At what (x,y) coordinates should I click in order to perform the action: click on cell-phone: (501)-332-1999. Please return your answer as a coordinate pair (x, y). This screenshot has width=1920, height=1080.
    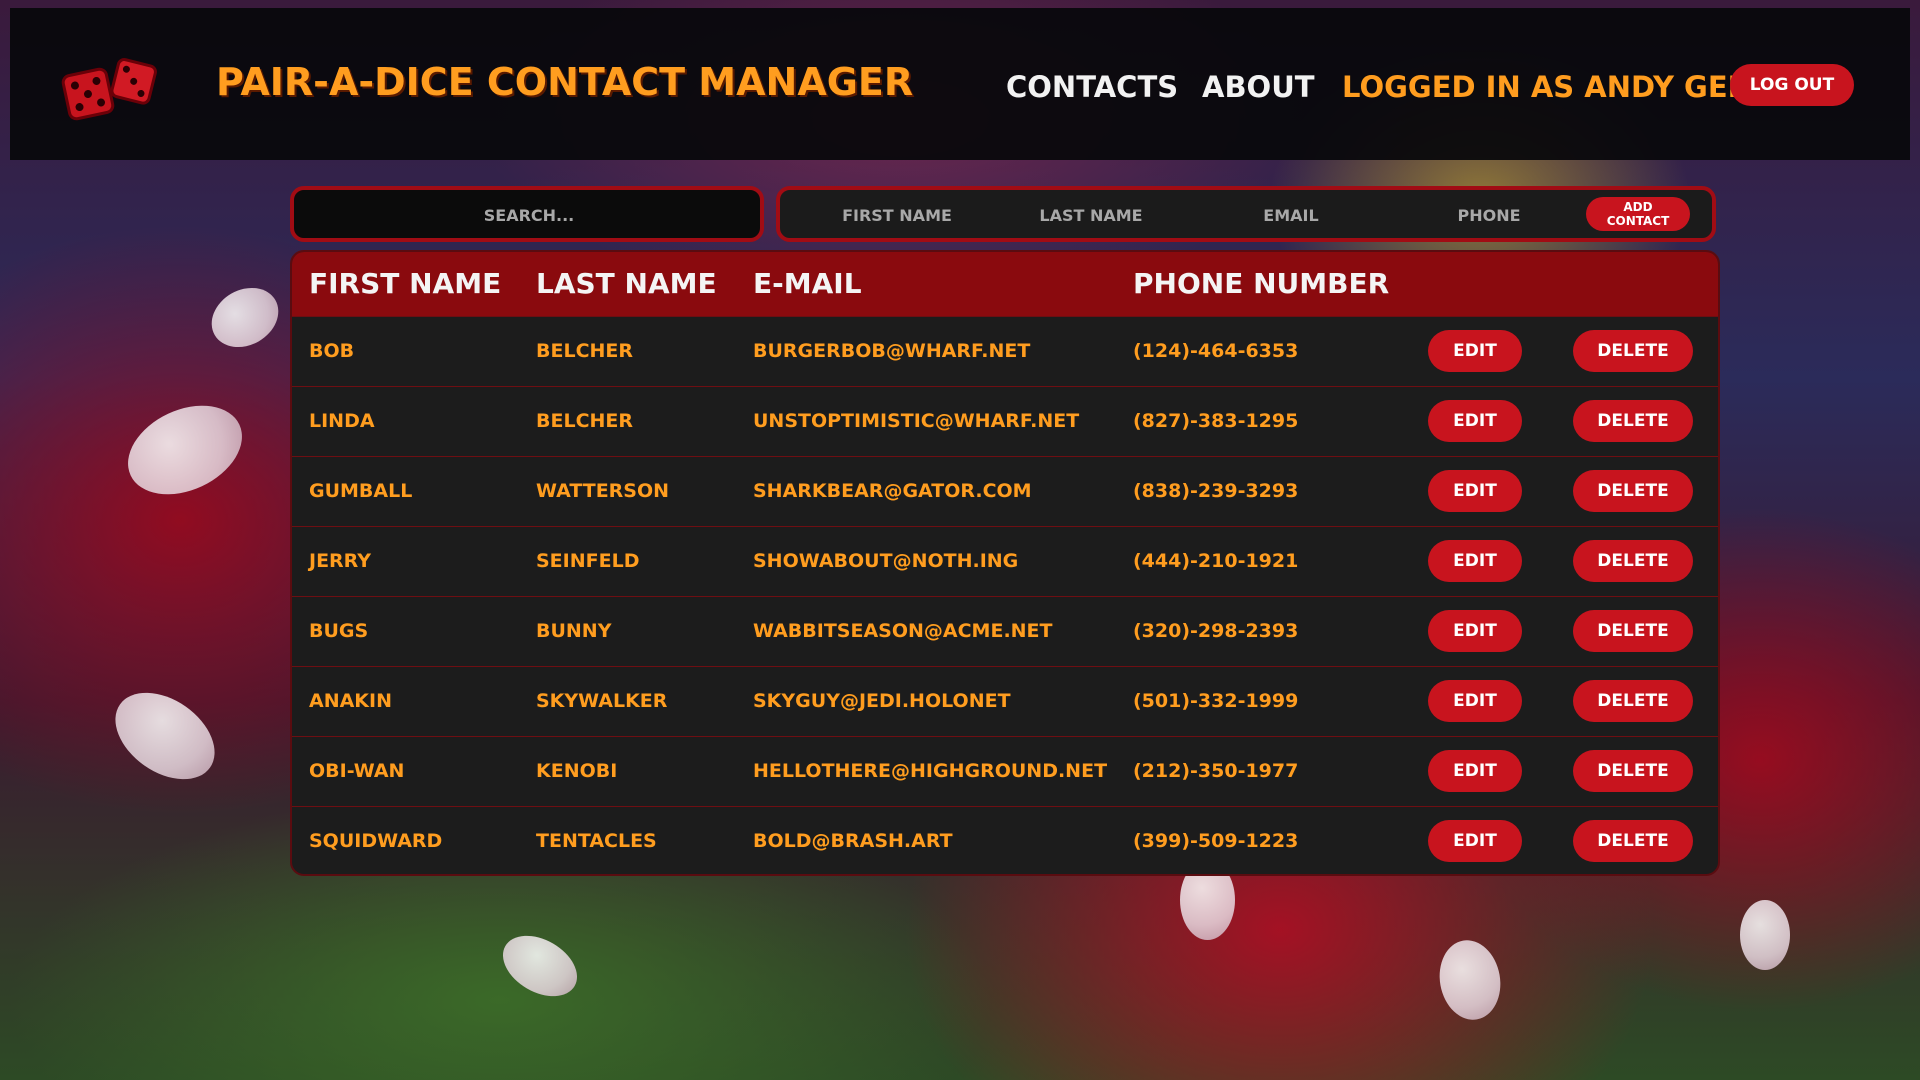
    Looking at the image, I should click on (1259, 700).